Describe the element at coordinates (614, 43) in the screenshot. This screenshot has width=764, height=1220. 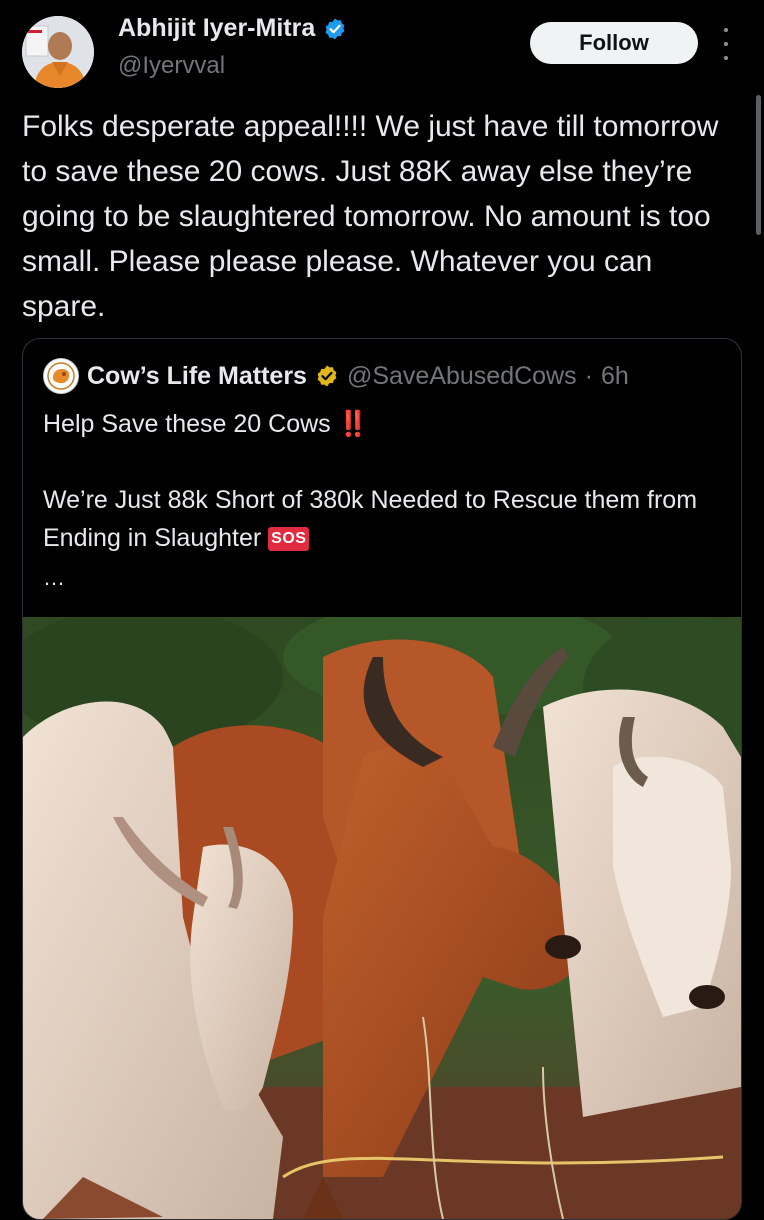
I see `follow-button: Follow` at that location.